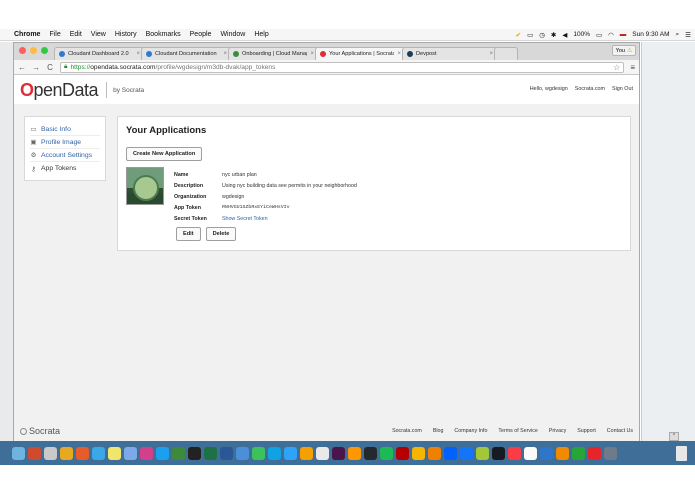 The height and width of the screenshot is (494, 695). I want to click on terminal-icon, so click(194, 453).